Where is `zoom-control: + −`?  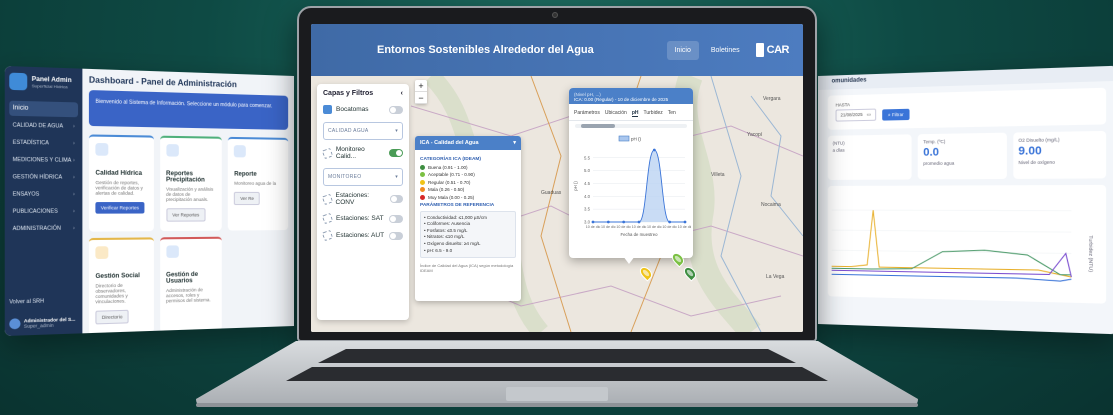
zoom-control: + − is located at coordinates (421, 92).